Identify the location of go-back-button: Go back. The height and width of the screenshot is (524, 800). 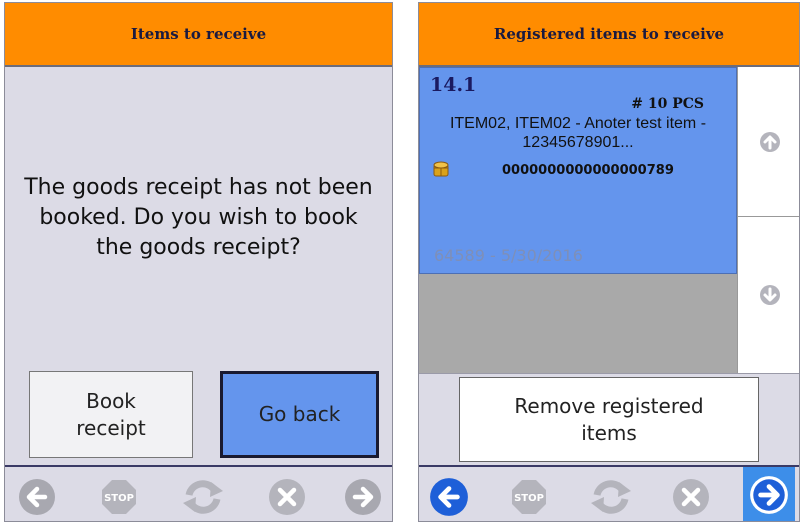
(299, 414).